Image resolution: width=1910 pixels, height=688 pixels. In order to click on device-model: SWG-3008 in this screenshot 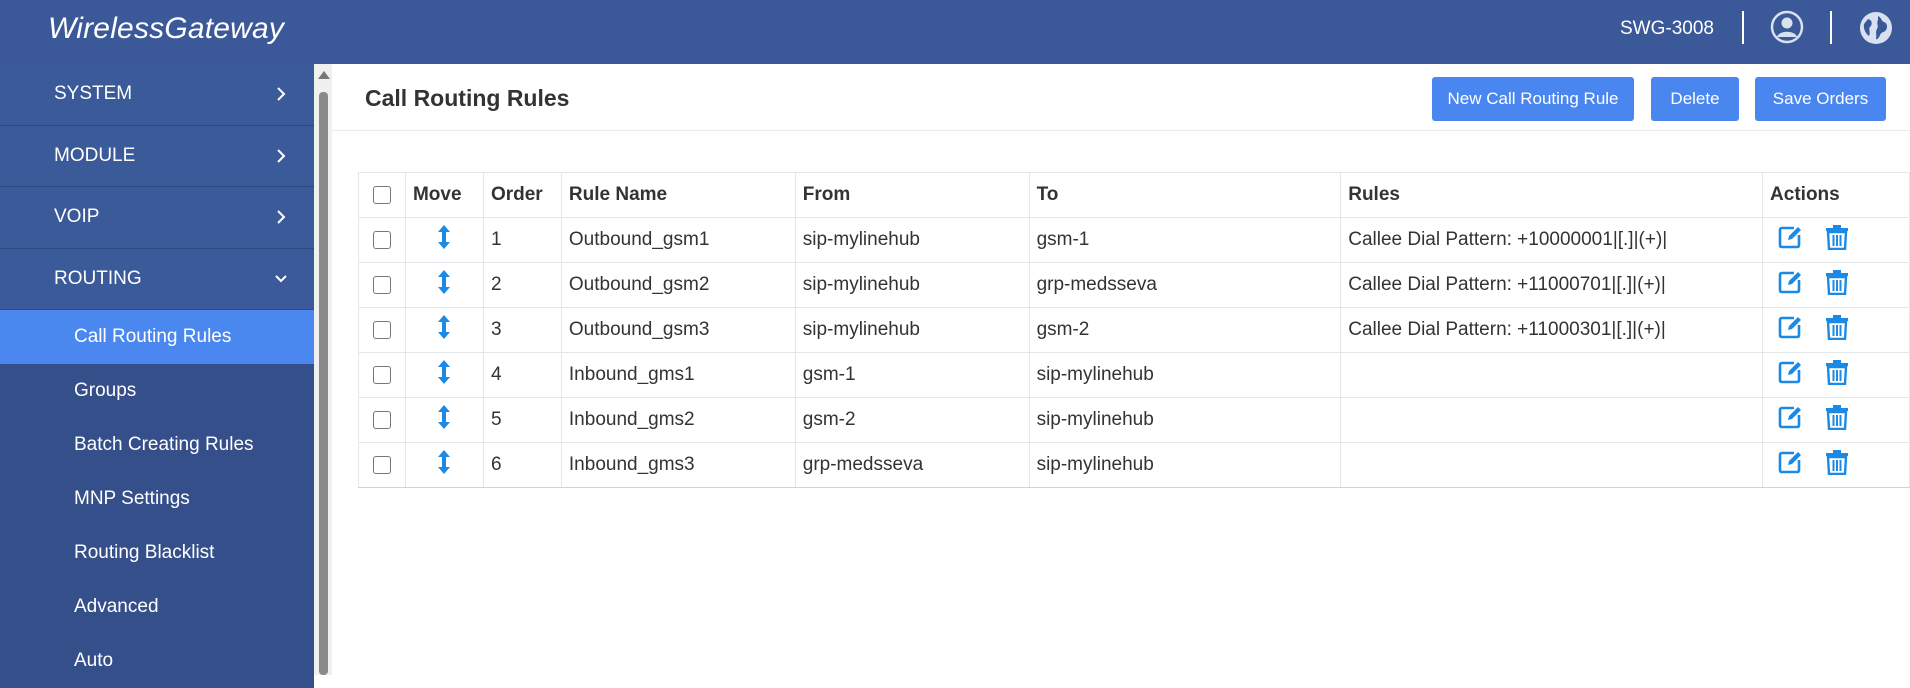, I will do `click(1667, 28)`.